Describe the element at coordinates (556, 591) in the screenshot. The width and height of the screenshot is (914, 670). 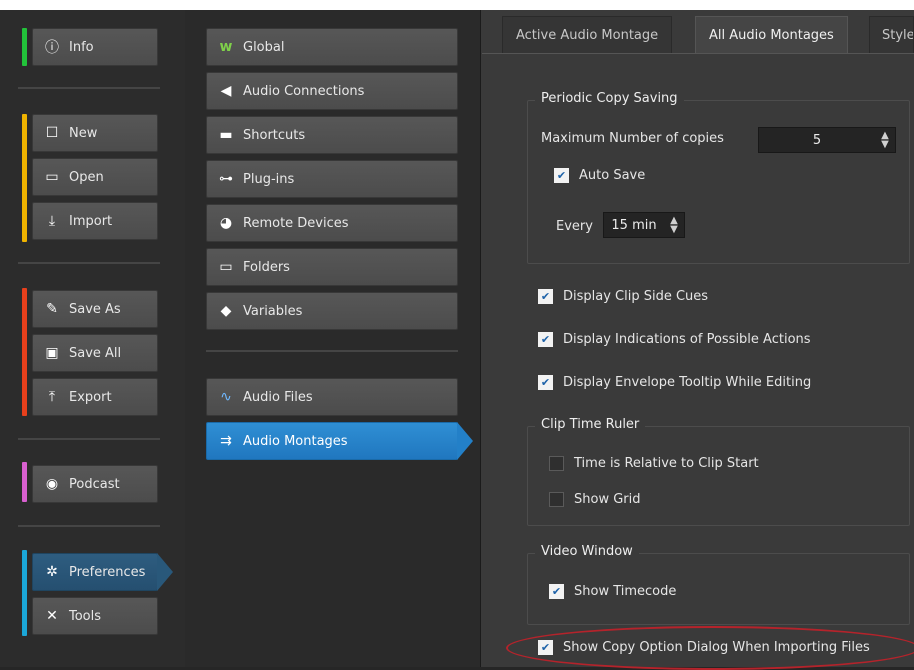
I see `show-timecode-checkbox: ✔` at that location.